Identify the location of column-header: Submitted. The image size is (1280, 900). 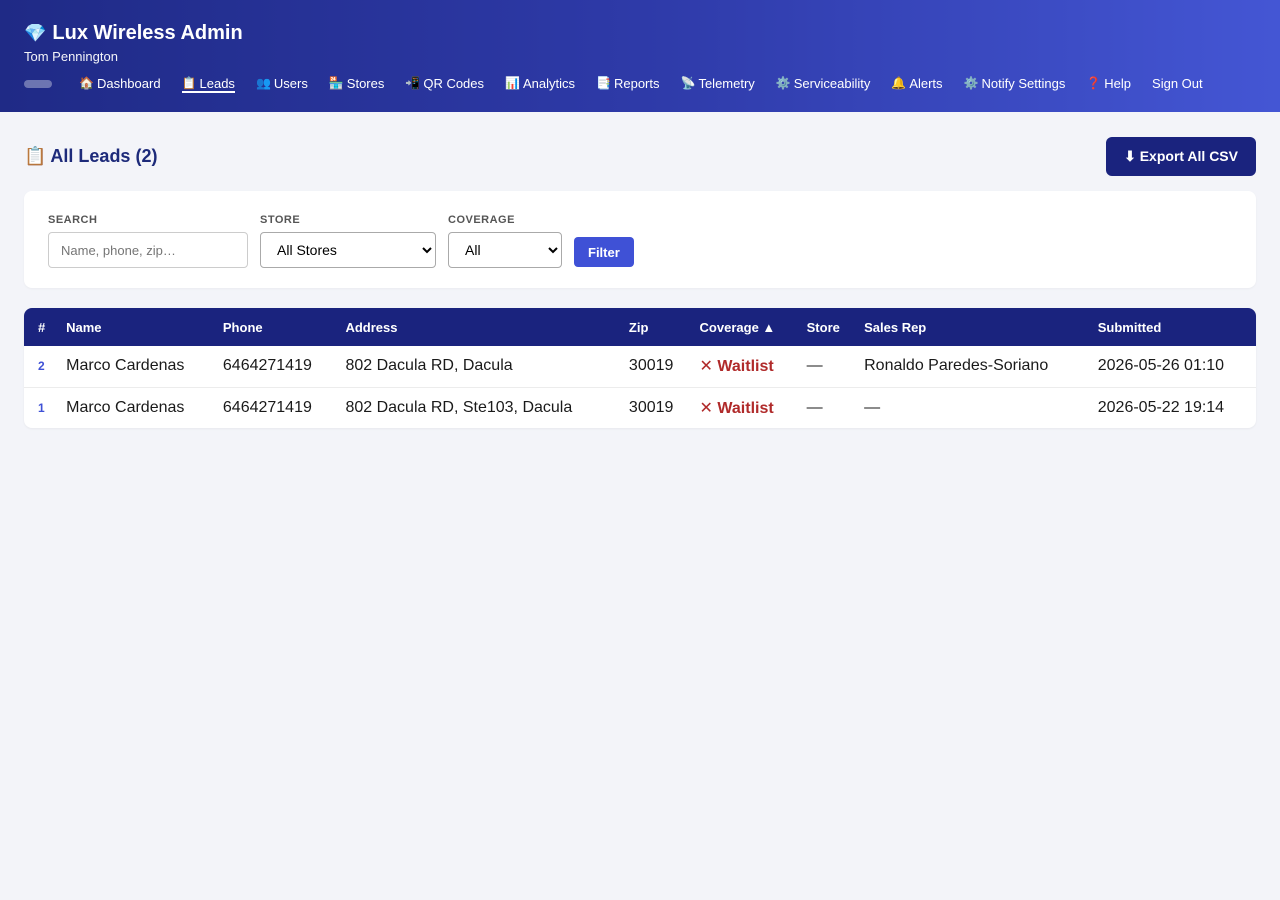
(1129, 327).